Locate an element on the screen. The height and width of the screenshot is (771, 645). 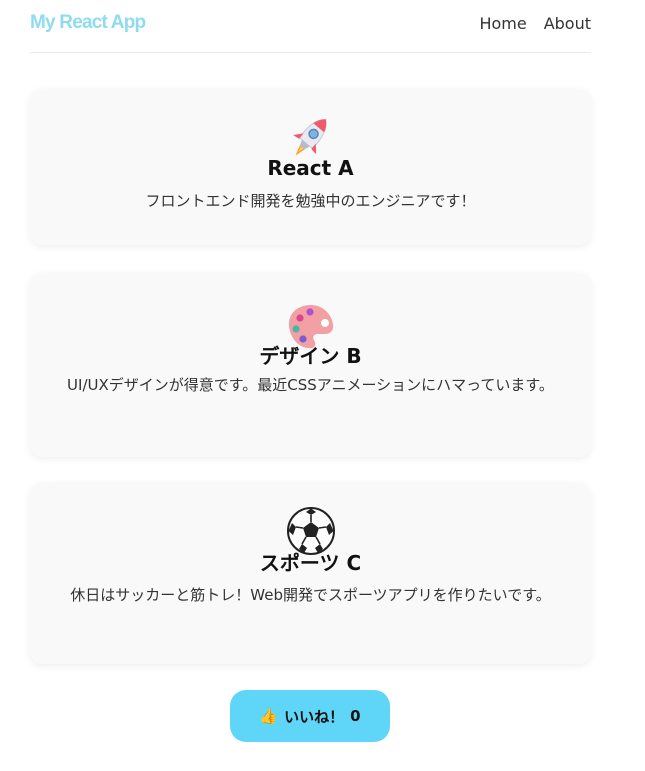
thumbs-up-icon: 👍 is located at coordinates (269, 716).